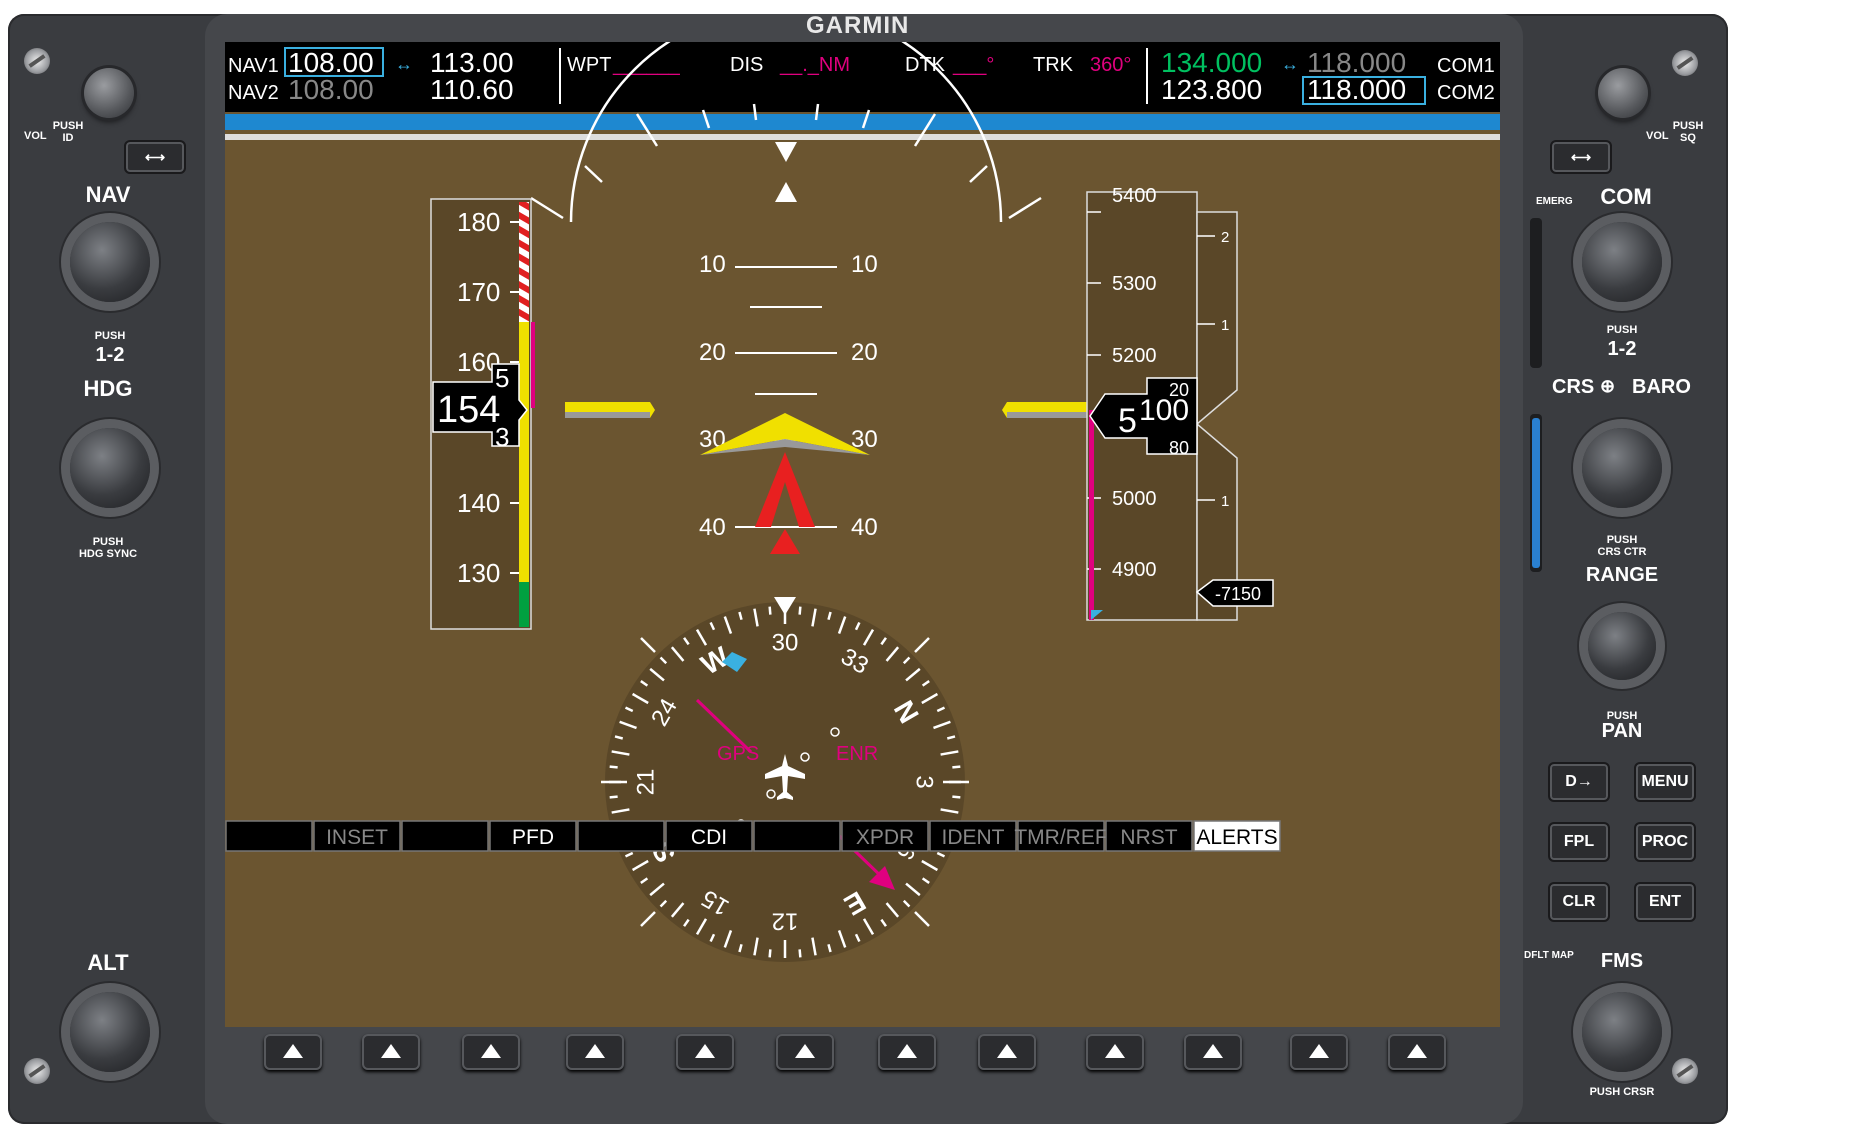  What do you see at coordinates (1179, 390) in the screenshot?
I see `altitude-roller-above: 20` at bounding box center [1179, 390].